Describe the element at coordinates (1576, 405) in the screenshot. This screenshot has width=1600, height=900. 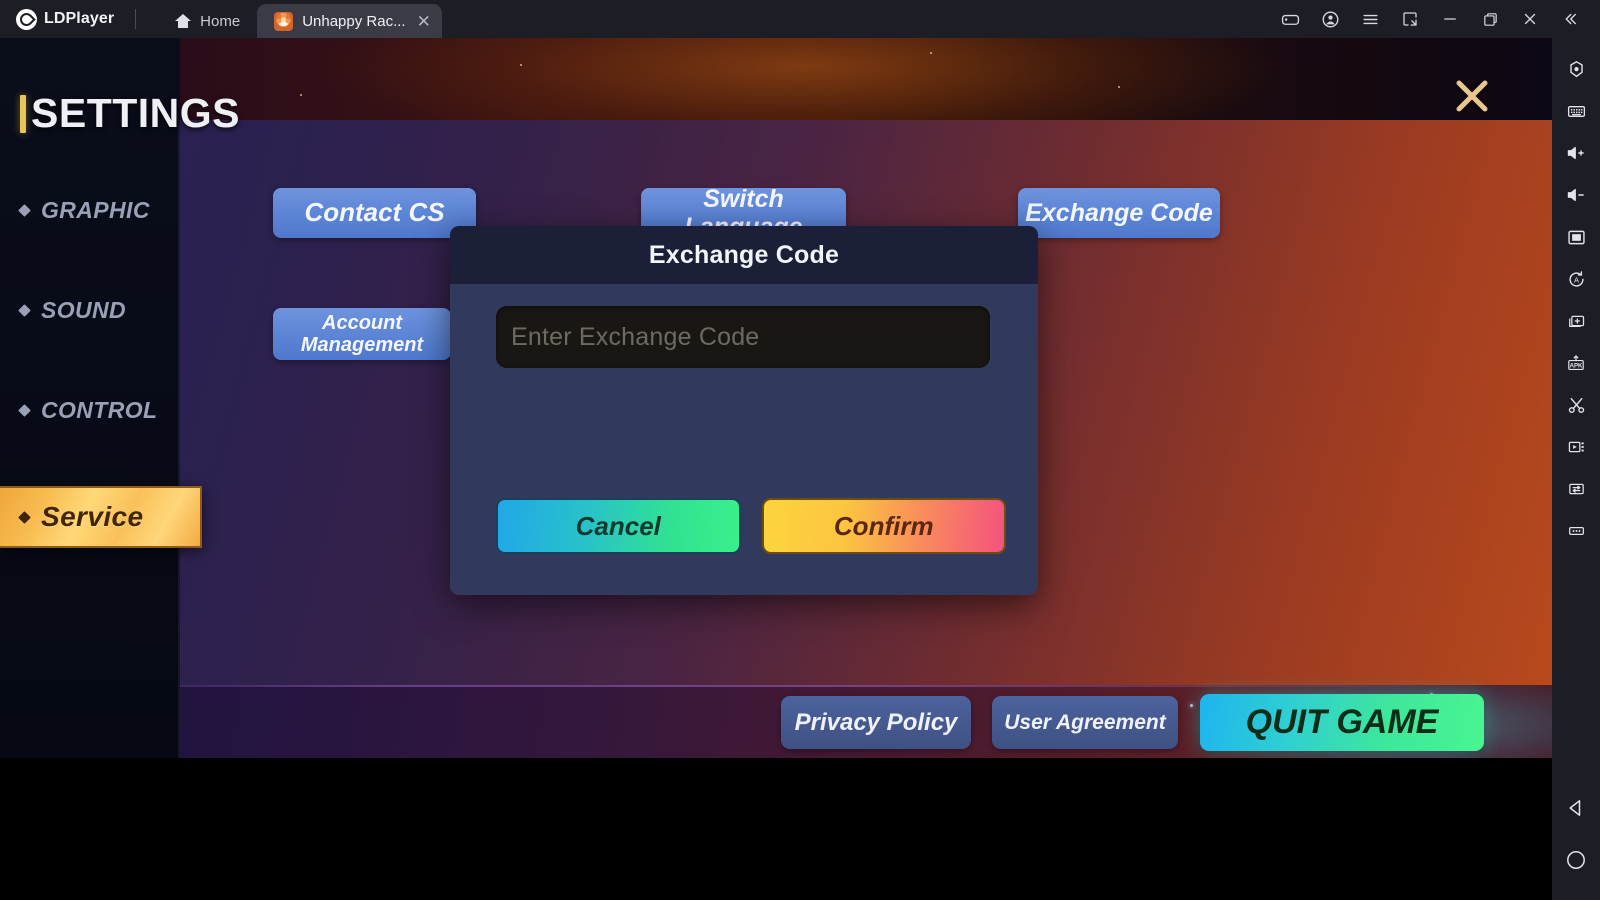
I see `scissors-icon` at that location.